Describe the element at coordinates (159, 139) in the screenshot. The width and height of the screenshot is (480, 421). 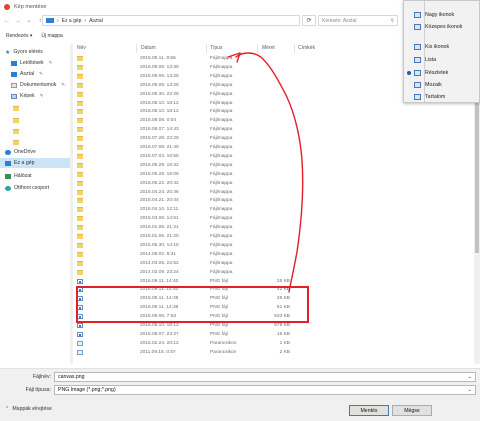
I see `file-date: 2016.07.28. 22:29` at that location.